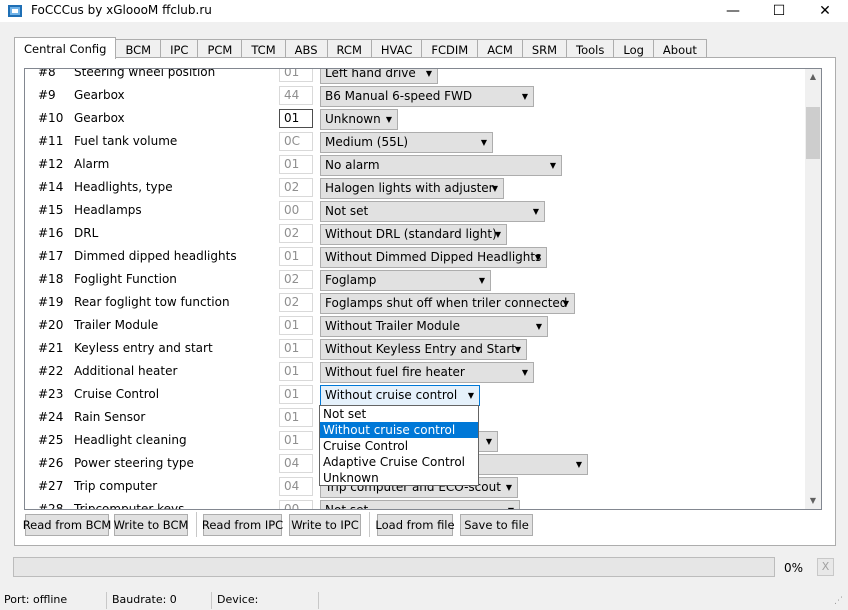  I want to click on param-hex-field: 0C, so click(296, 141).